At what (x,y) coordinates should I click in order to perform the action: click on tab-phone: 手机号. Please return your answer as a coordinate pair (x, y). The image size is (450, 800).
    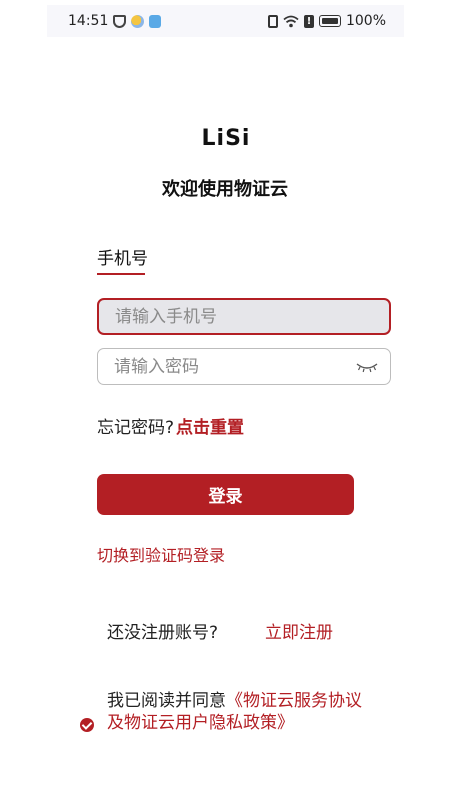
    Looking at the image, I should click on (122, 256).